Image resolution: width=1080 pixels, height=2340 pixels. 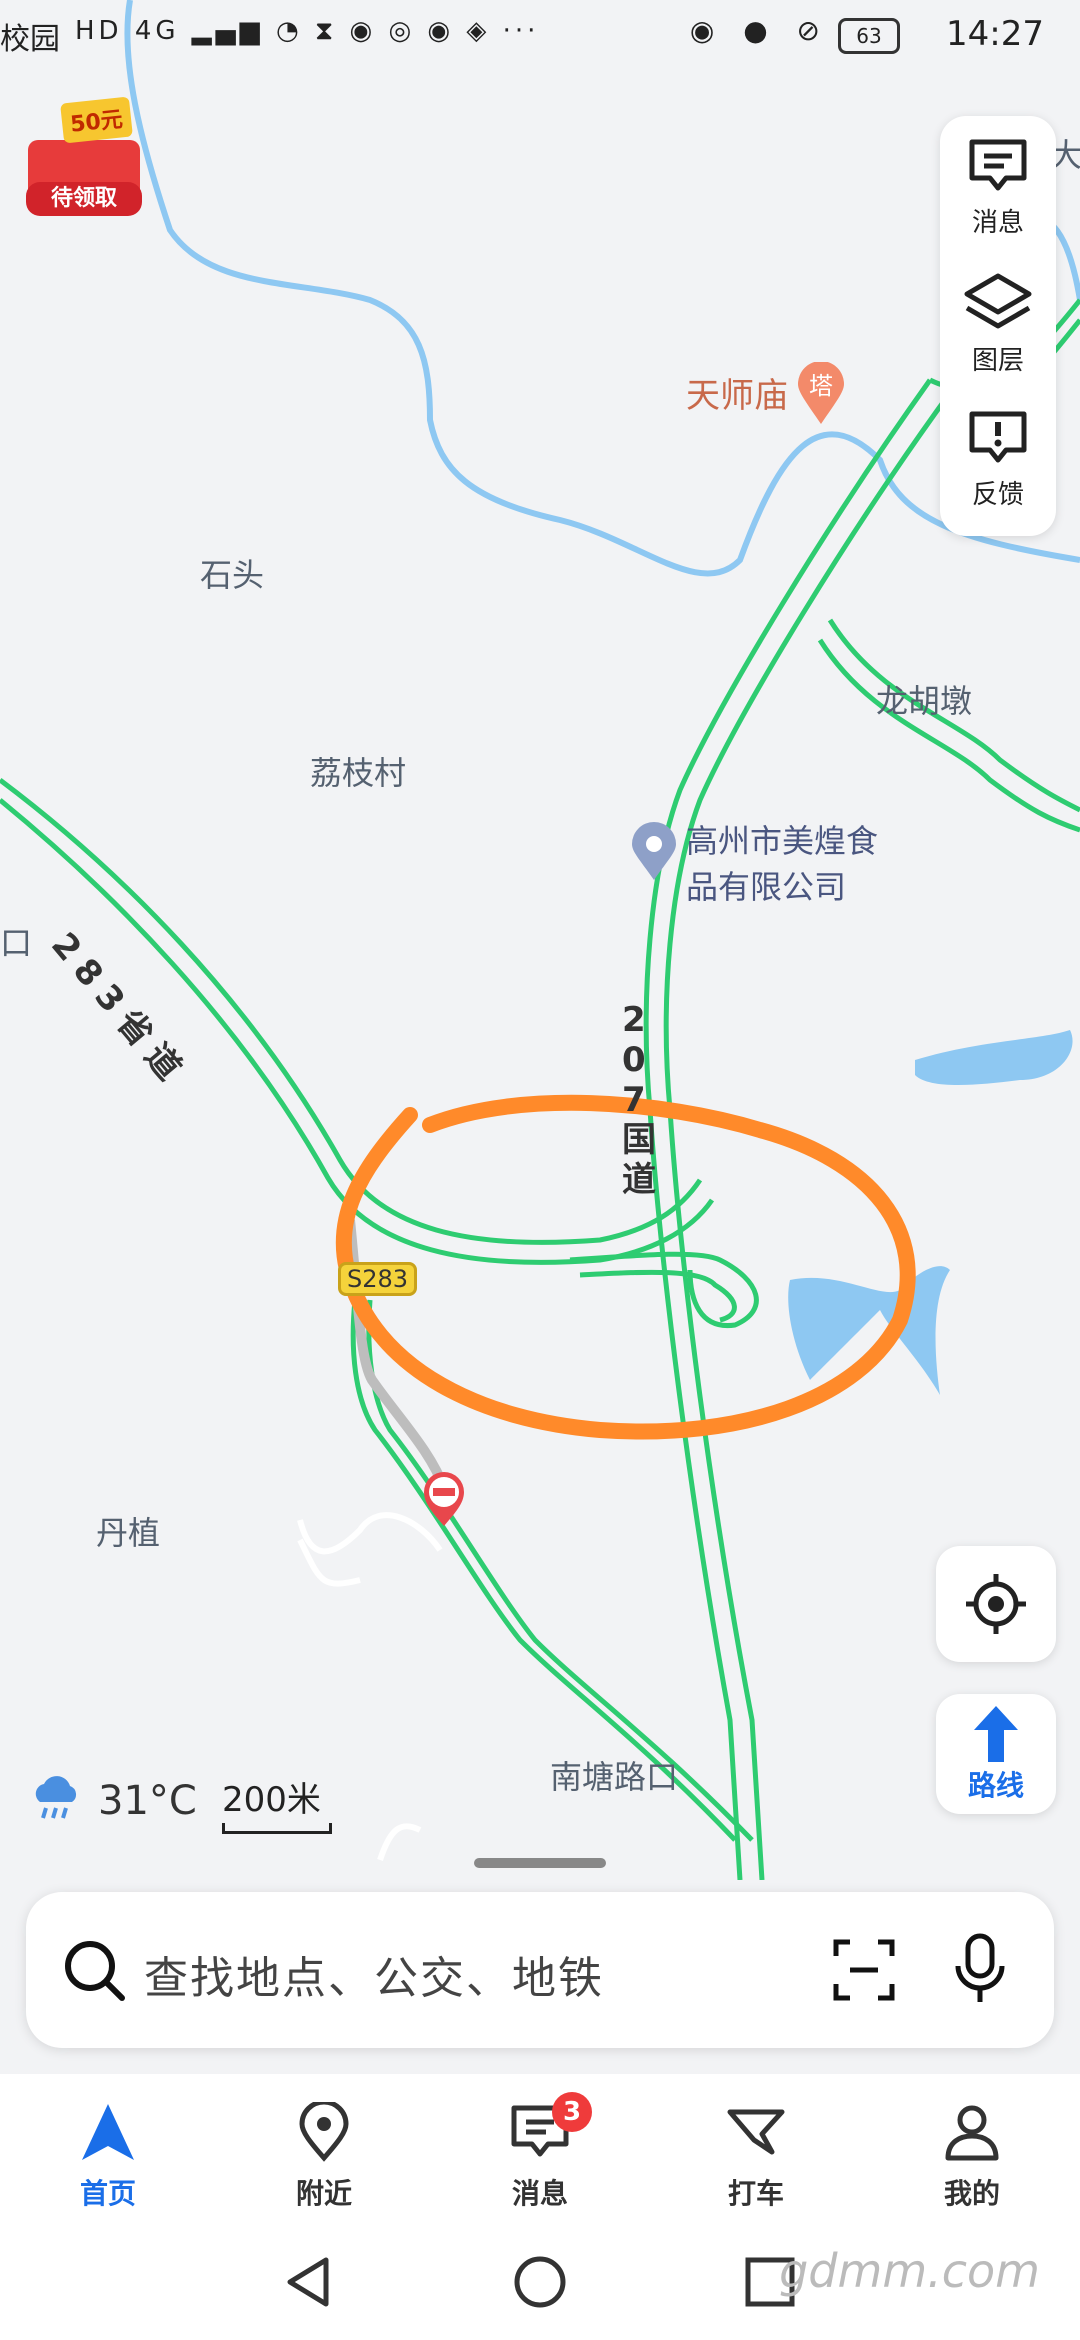 I want to click on tool-layers-button: 图层, so click(x=998, y=324).